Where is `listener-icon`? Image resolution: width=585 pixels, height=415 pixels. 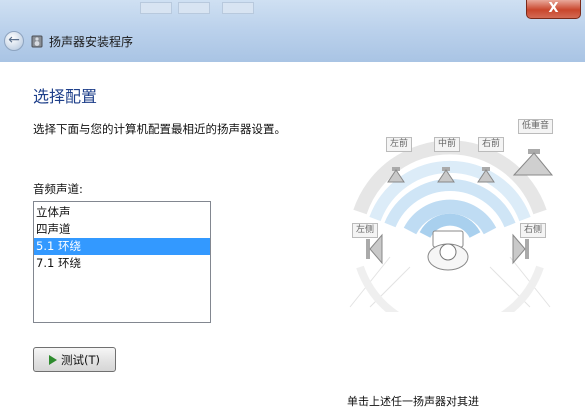
listener-icon is located at coordinates (448, 250).